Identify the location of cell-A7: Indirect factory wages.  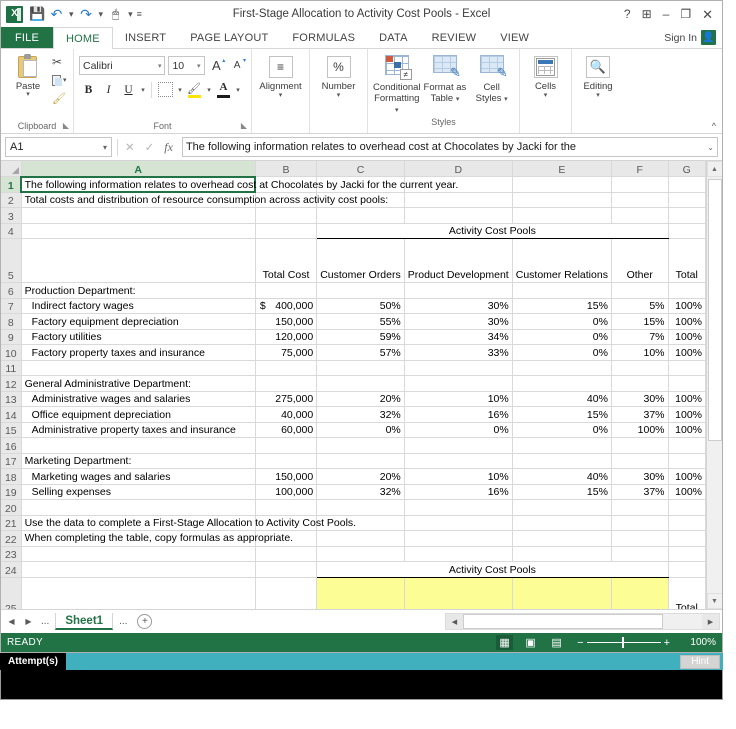
(138, 306).